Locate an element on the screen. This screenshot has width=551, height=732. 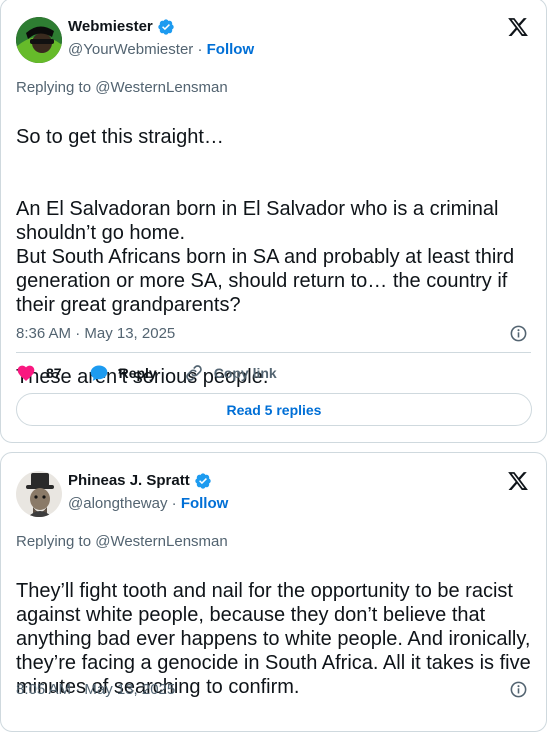
like-count: 87 is located at coordinates (54, 373).